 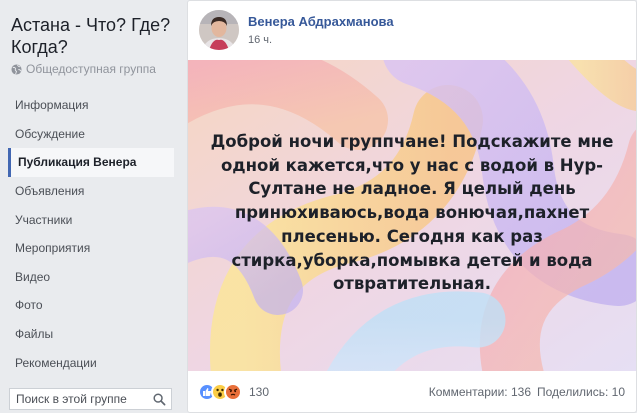 I want to click on post-footer: 130 Комментарии: 136 Поделились: 10, so click(x=412, y=391).